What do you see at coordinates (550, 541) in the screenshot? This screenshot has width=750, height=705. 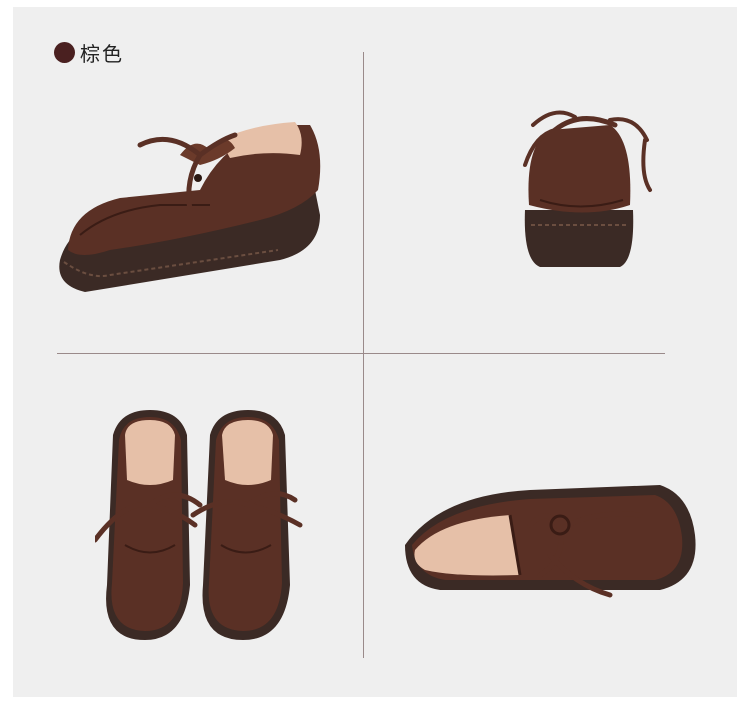 I see `shoe-side-tilted-image` at bounding box center [550, 541].